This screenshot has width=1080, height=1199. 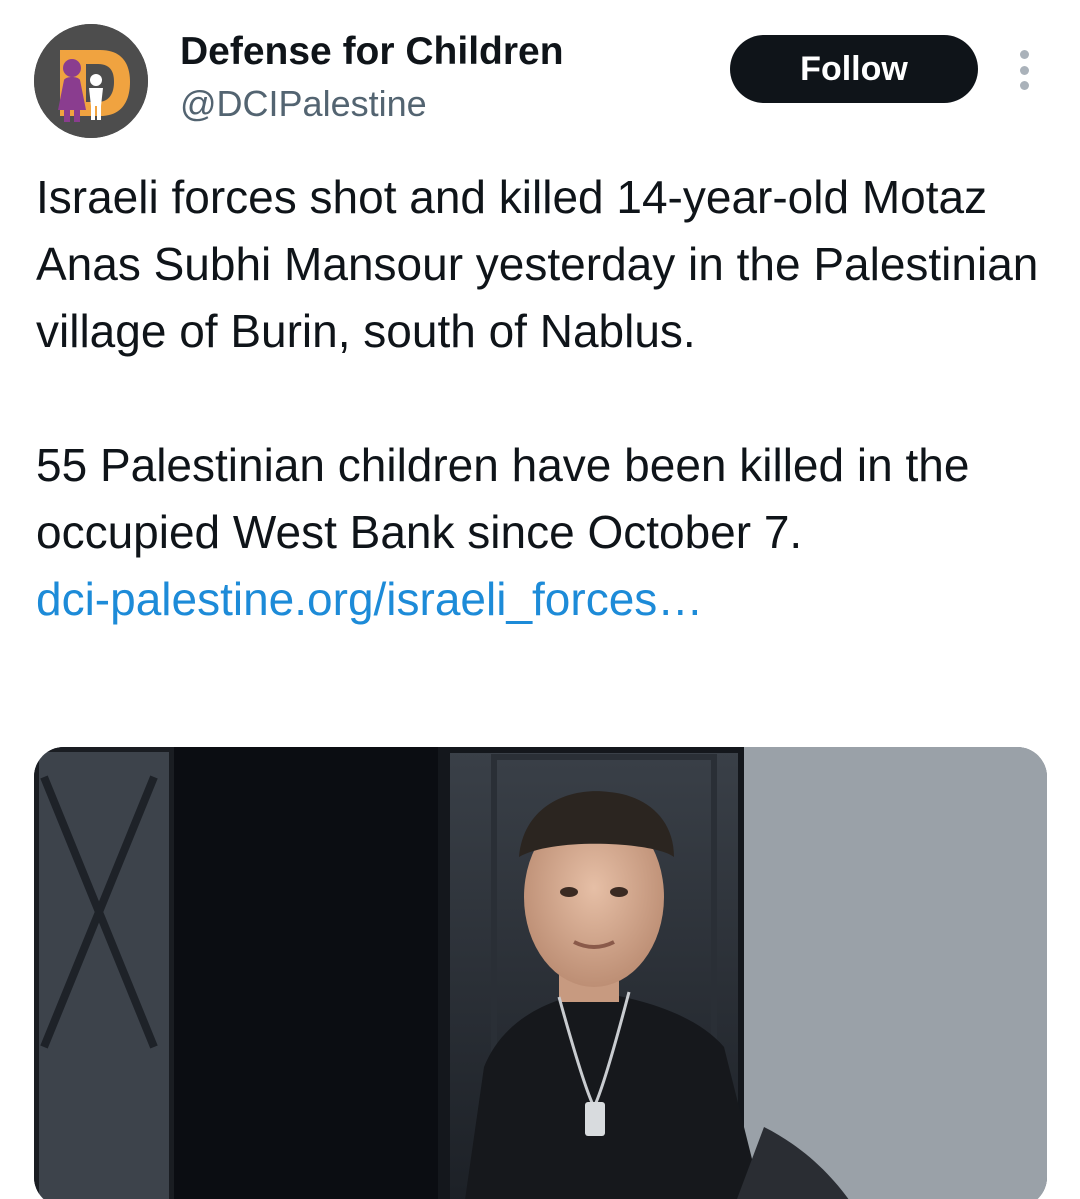 What do you see at coordinates (372, 52) in the screenshot?
I see `display-name: Defense for Children` at bounding box center [372, 52].